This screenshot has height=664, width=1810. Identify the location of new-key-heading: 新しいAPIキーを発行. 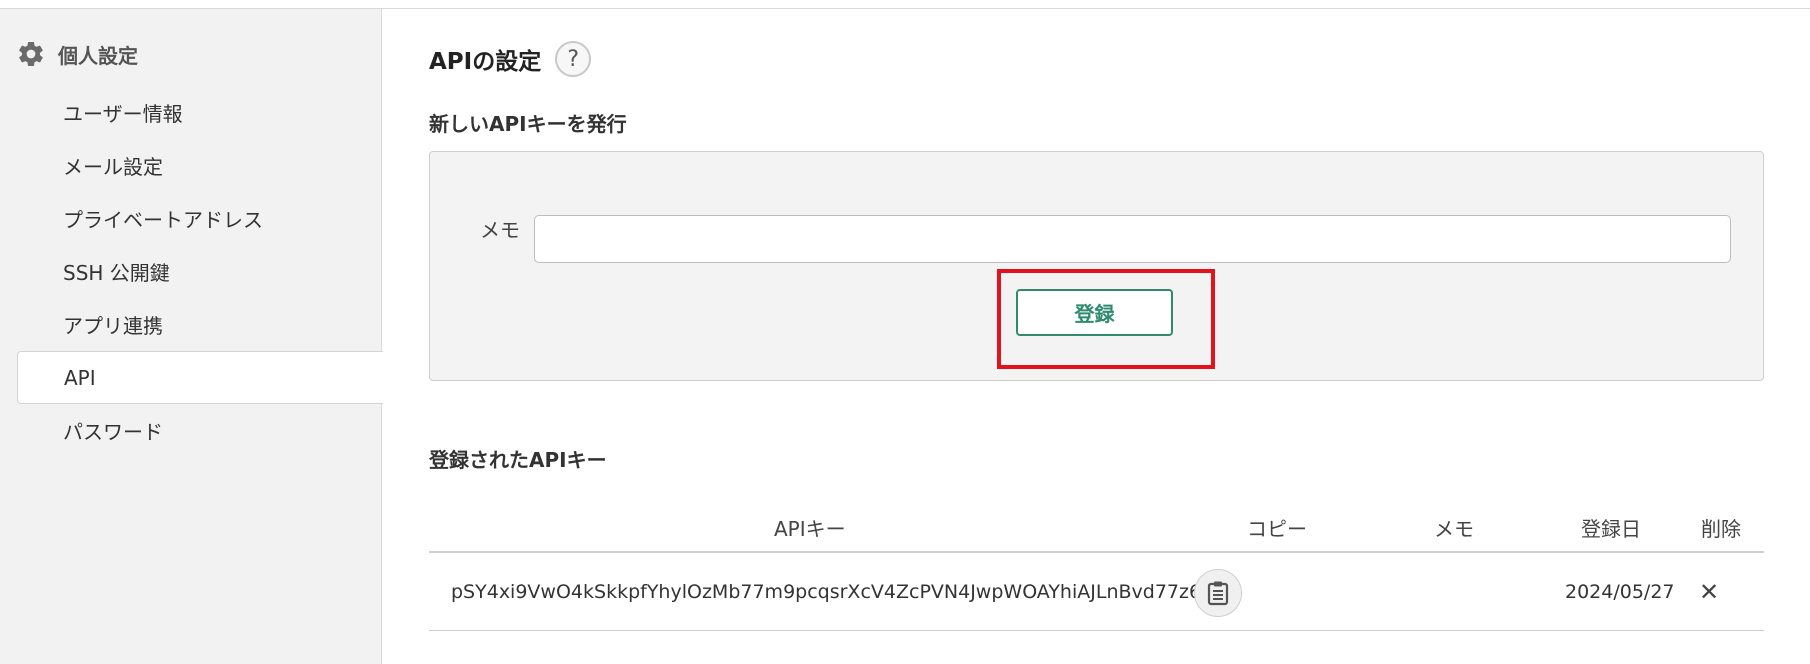
(528, 124).